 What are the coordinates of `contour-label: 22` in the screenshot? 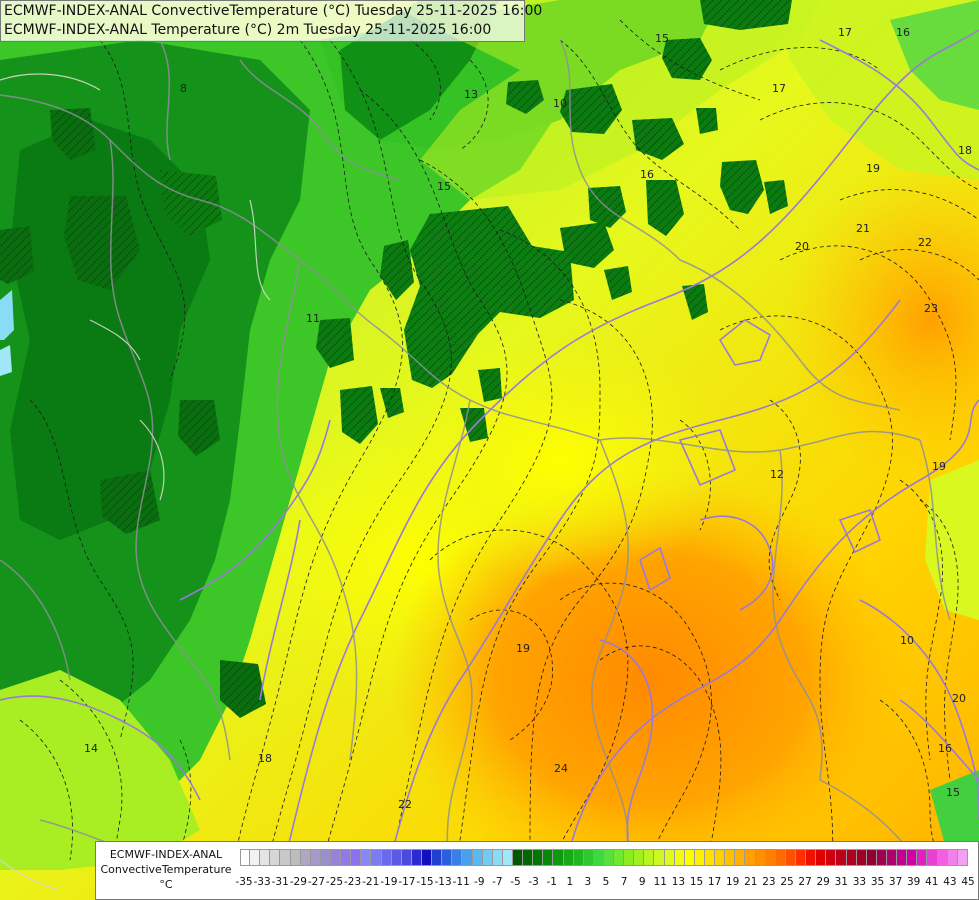 It's located at (405, 804).